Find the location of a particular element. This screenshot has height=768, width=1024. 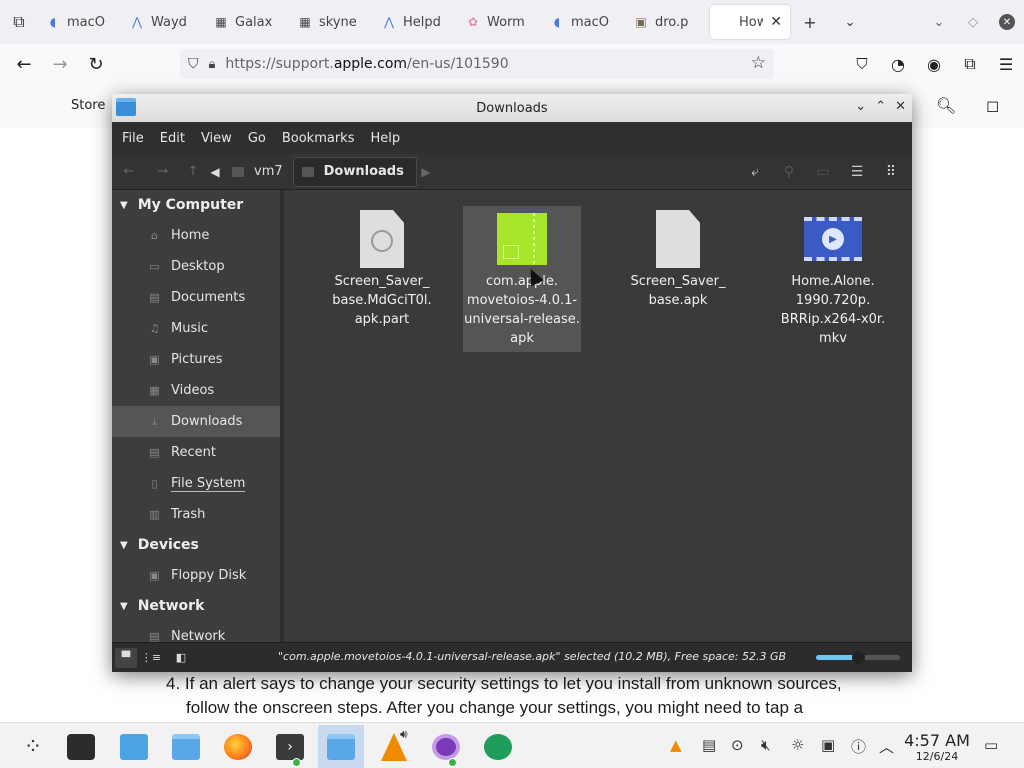

minimize-icon: ⌄ is located at coordinates (860, 106).